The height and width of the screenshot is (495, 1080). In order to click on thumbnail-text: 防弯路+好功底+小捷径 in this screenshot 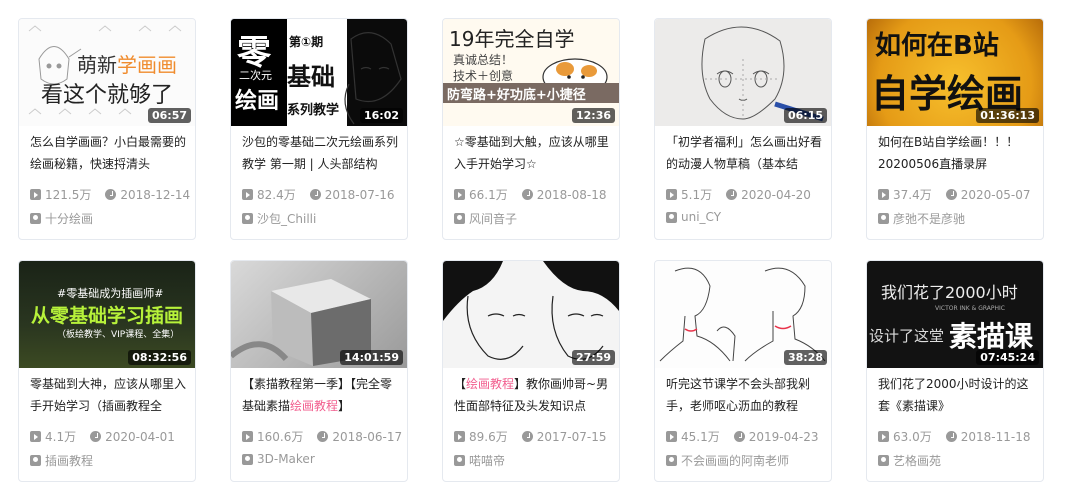, I will do `click(516, 95)`.